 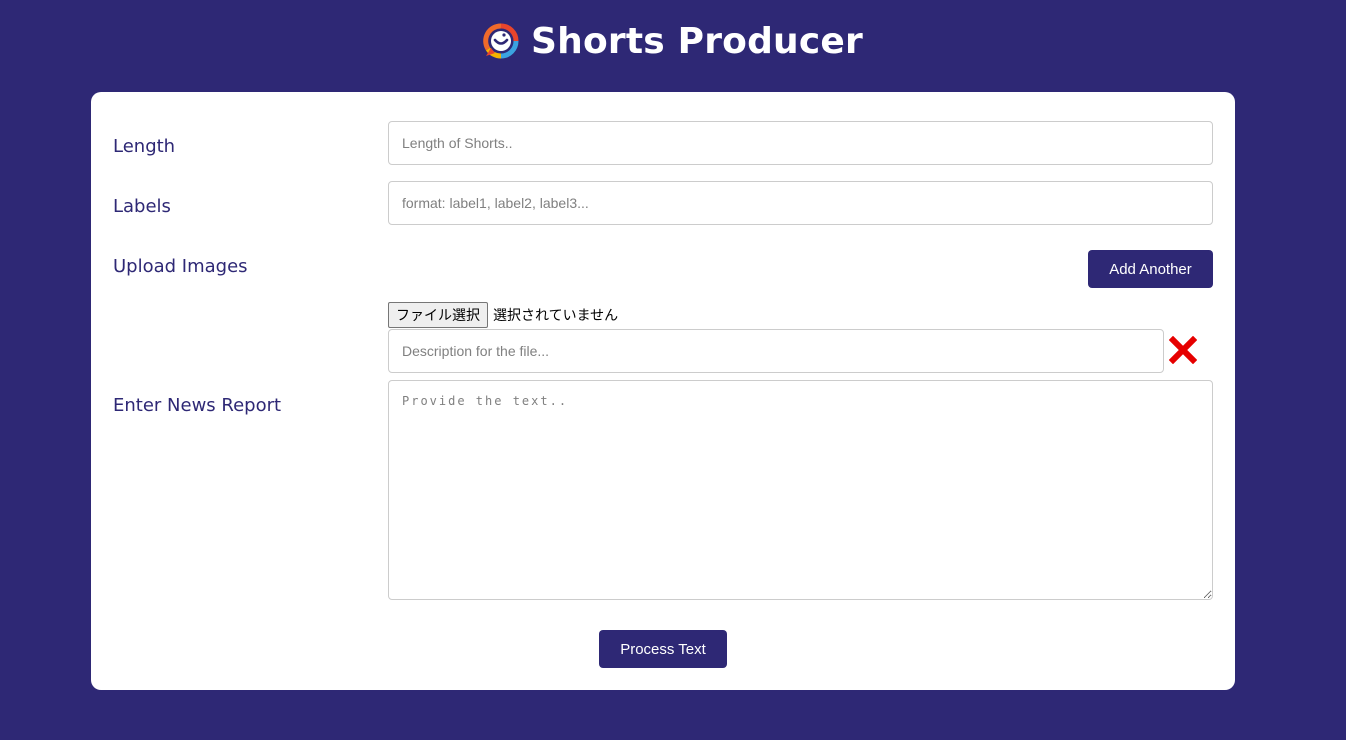 I want to click on labels-label: Labels, so click(x=142, y=206).